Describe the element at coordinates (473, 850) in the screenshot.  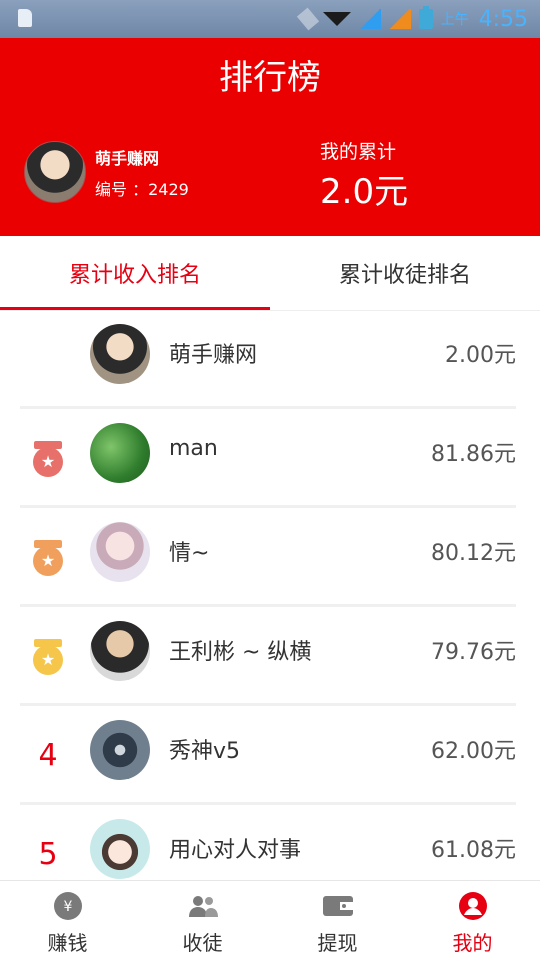
I see `user-amount: 61.08元` at that location.